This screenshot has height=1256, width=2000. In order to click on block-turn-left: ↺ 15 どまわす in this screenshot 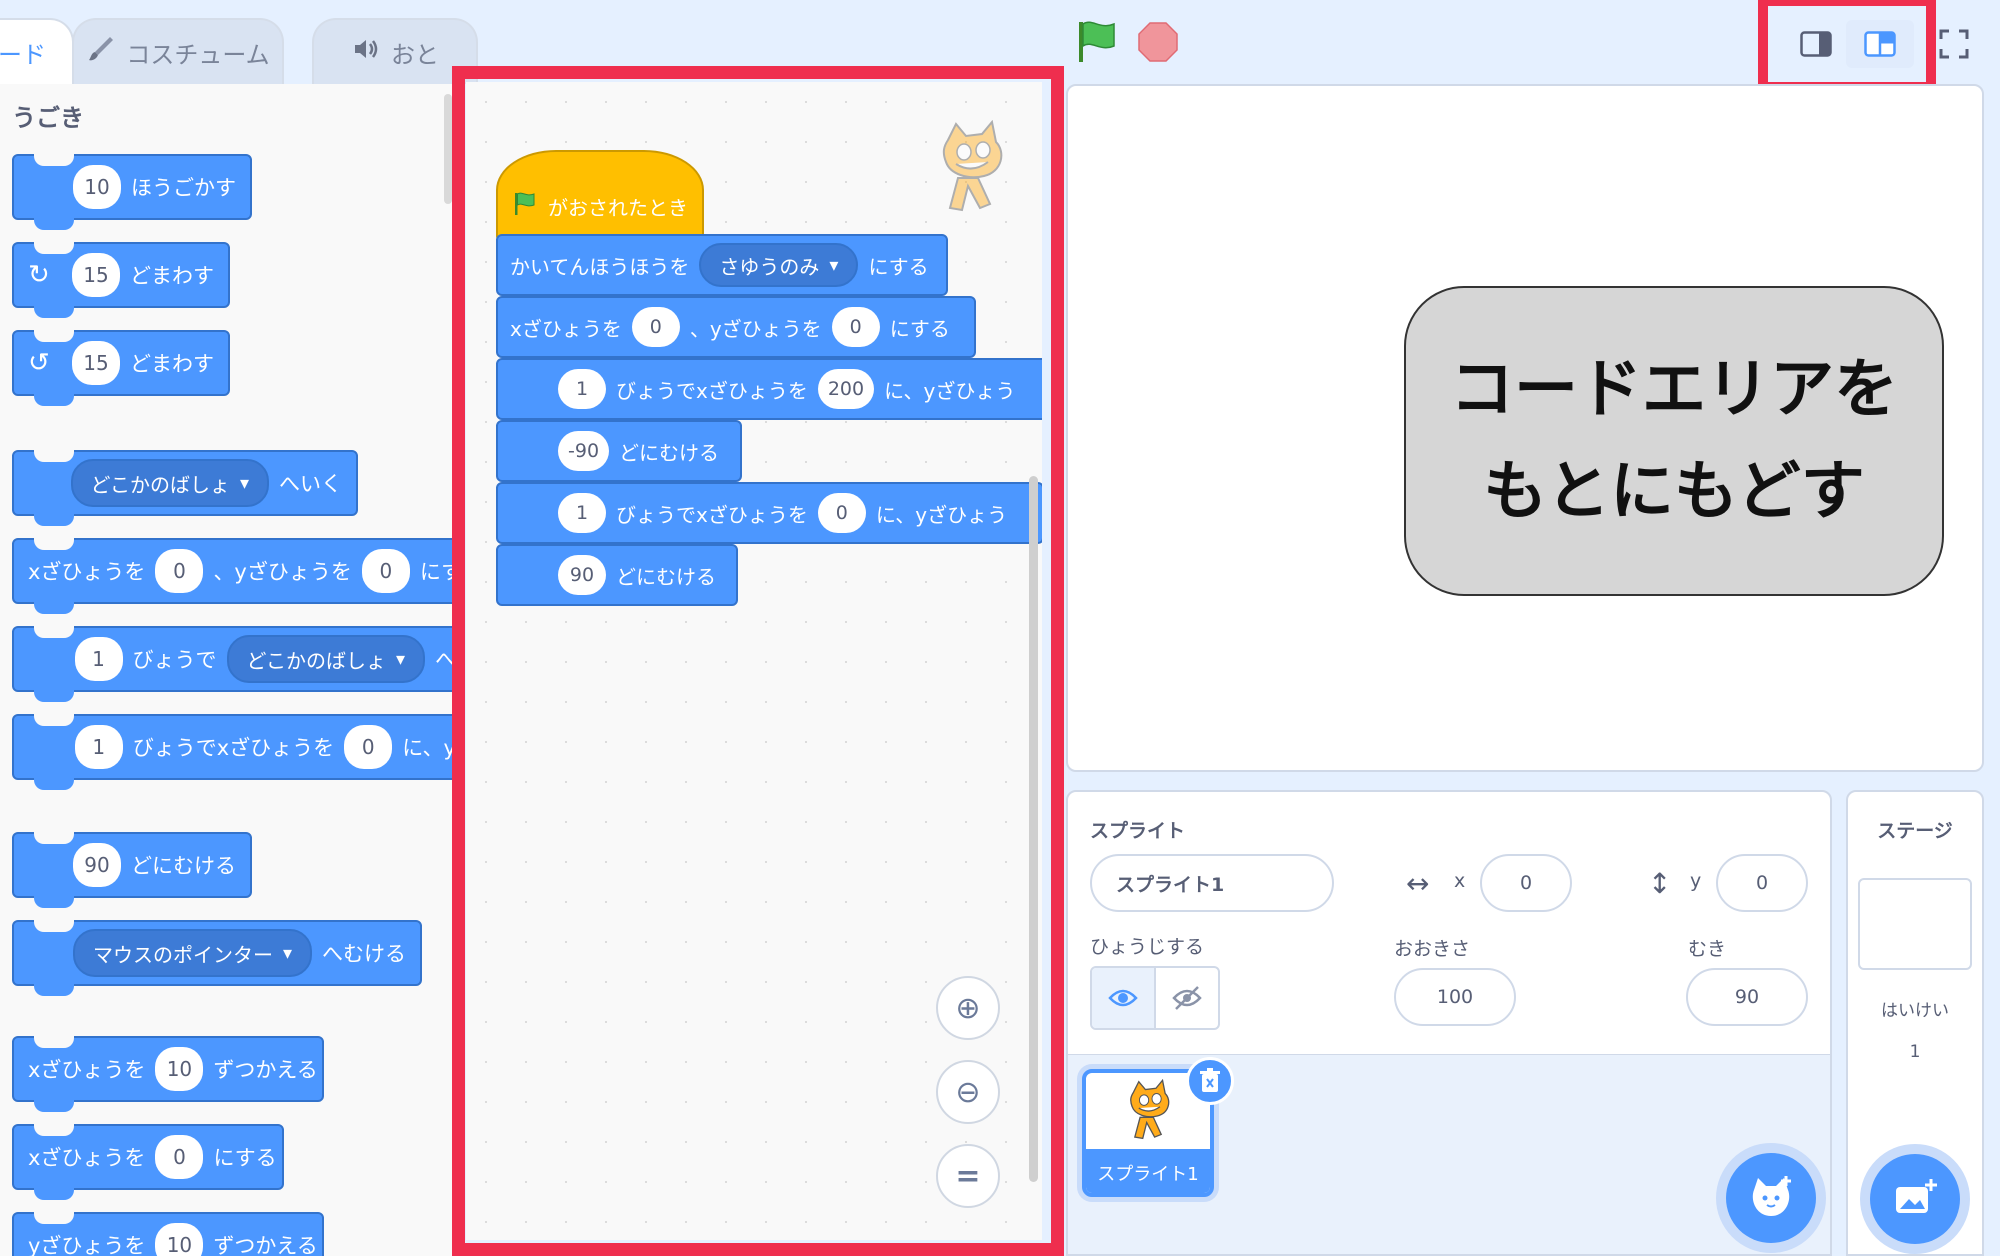, I will do `click(121, 368)`.